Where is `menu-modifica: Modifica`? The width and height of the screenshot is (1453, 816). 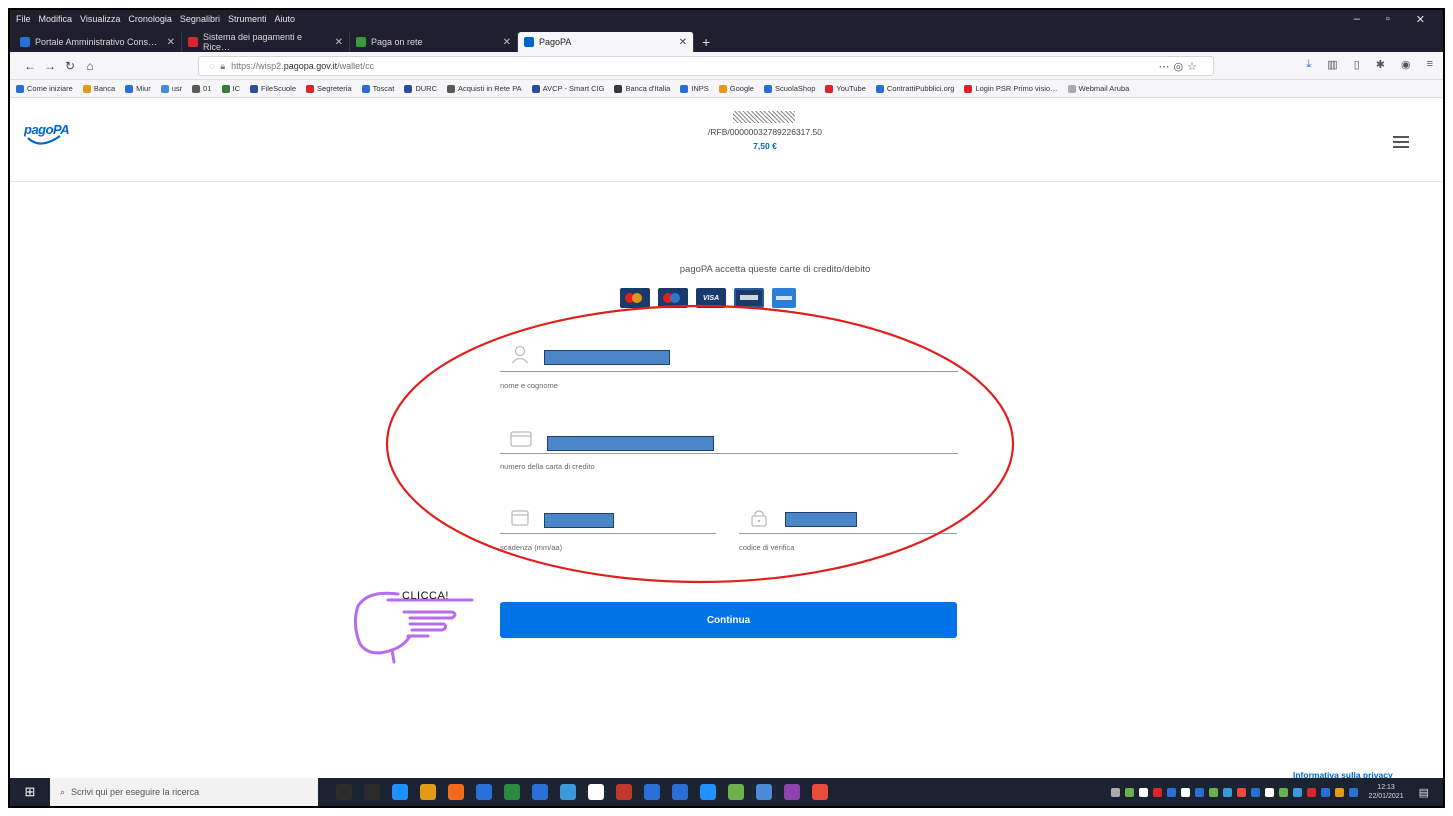 menu-modifica: Modifica is located at coordinates (56, 19).